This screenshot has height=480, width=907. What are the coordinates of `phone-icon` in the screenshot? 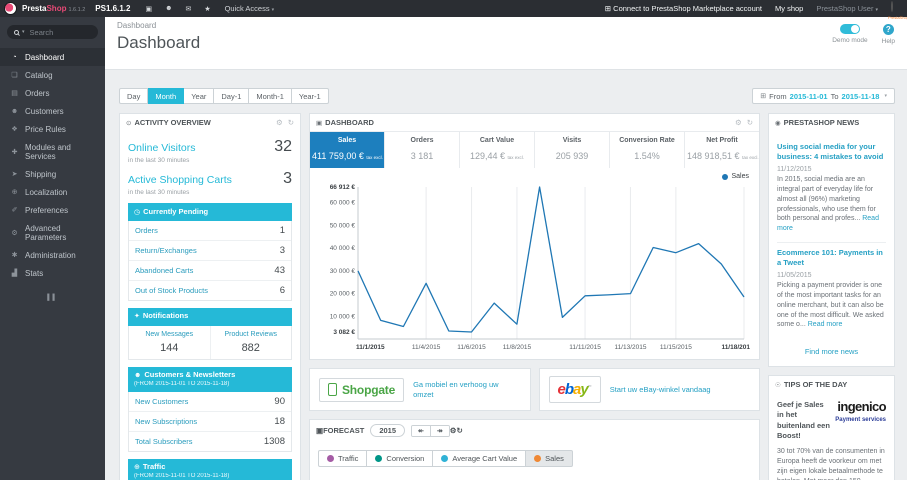 It's located at (332, 389).